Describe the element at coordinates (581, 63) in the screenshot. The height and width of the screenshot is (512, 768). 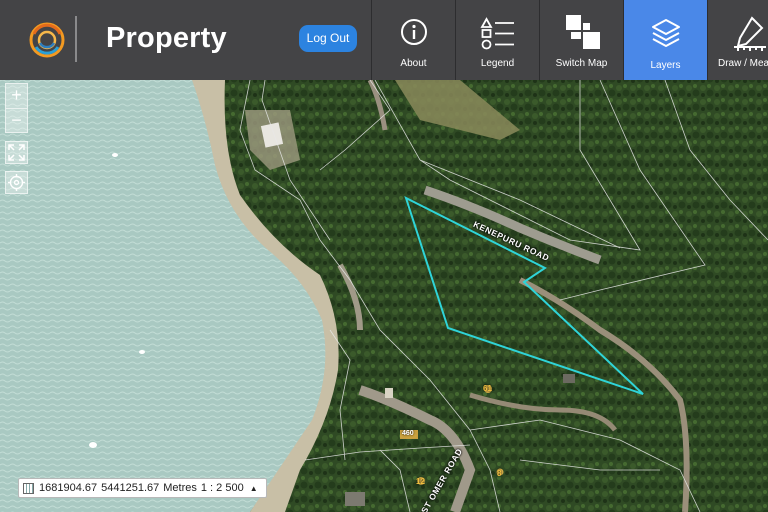
I see `toolbar-switch-map-label: Switch Map` at that location.